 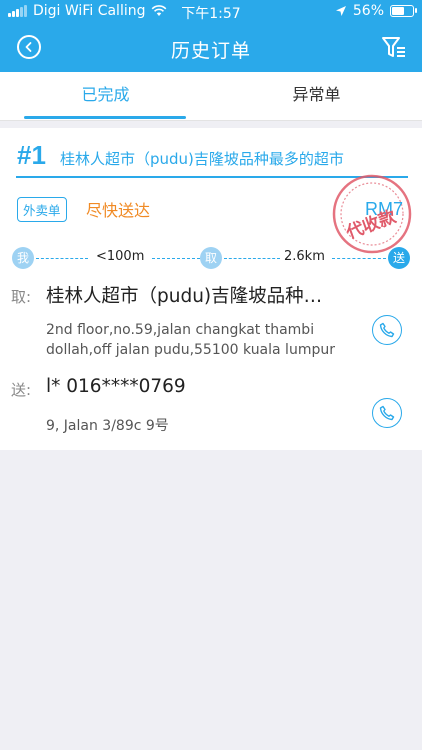 What do you see at coordinates (340, 11) in the screenshot?
I see `location-arrow-icon` at bounding box center [340, 11].